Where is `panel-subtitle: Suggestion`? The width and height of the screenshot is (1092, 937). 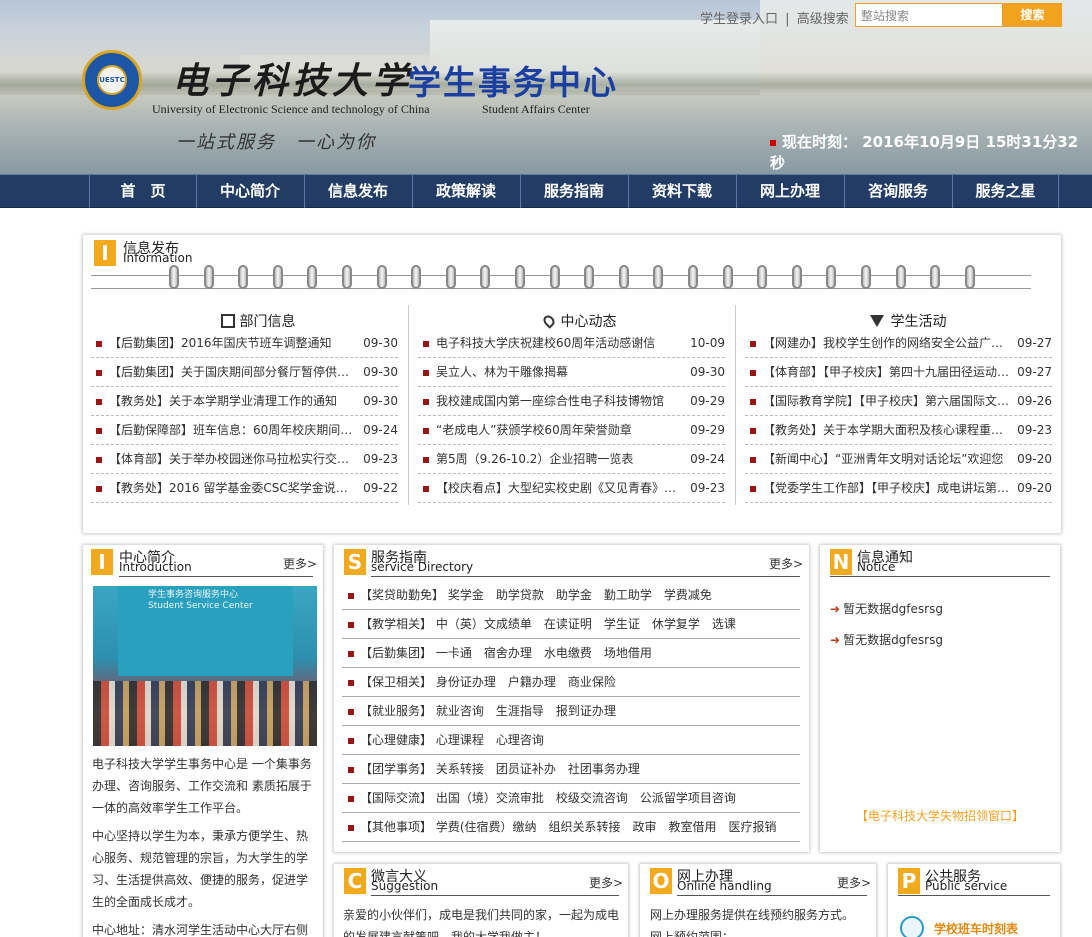 panel-subtitle: Suggestion is located at coordinates (405, 886).